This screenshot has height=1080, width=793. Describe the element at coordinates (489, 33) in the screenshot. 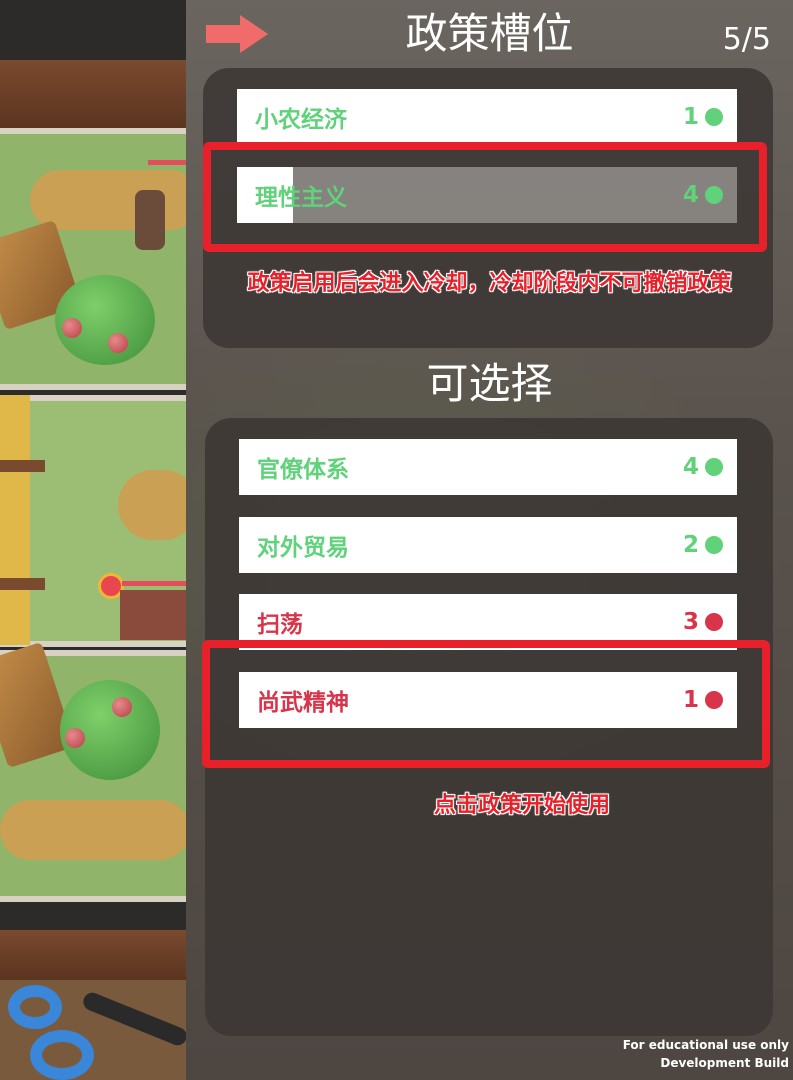

I see `page-title: 政策槽位` at that location.